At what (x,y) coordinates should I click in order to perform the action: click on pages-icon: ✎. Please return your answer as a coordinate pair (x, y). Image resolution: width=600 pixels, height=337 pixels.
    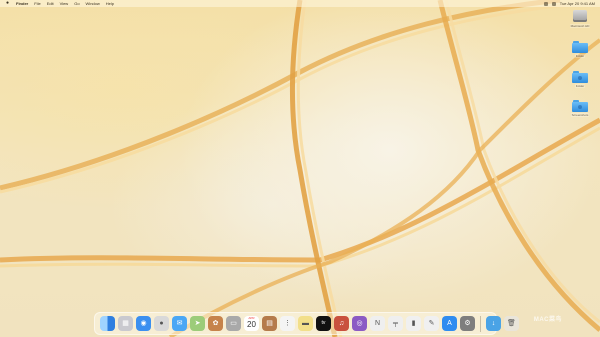
    Looking at the image, I should click on (431, 323).